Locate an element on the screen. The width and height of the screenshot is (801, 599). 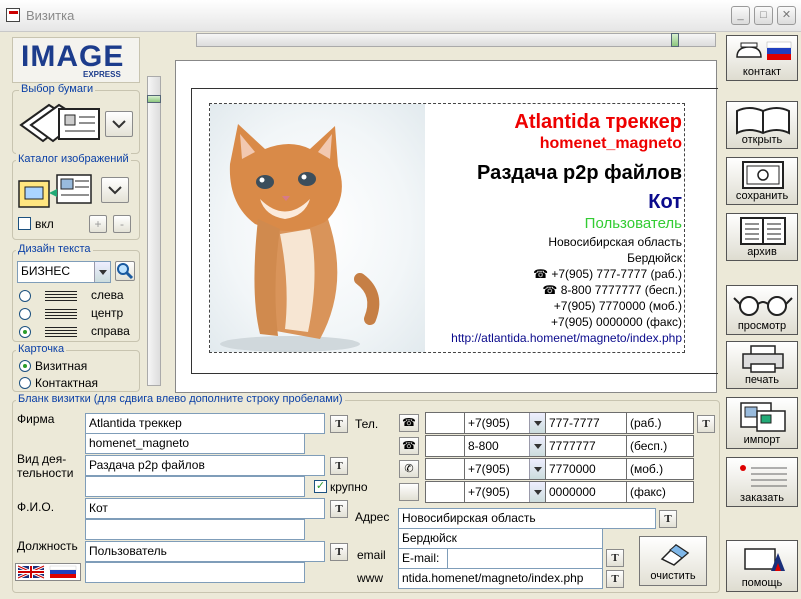
archive-button: архив is located at coordinates (762, 237).